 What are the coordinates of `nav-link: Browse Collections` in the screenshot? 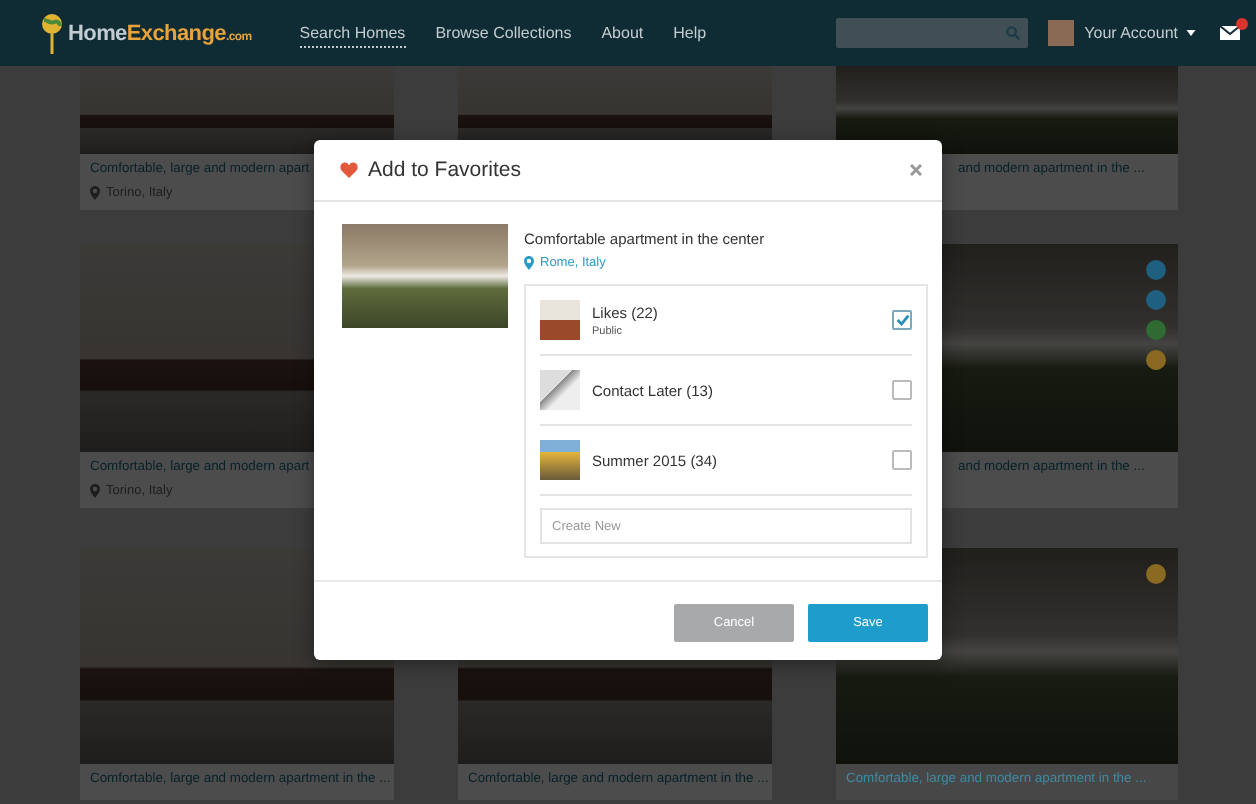 It's located at (503, 33).